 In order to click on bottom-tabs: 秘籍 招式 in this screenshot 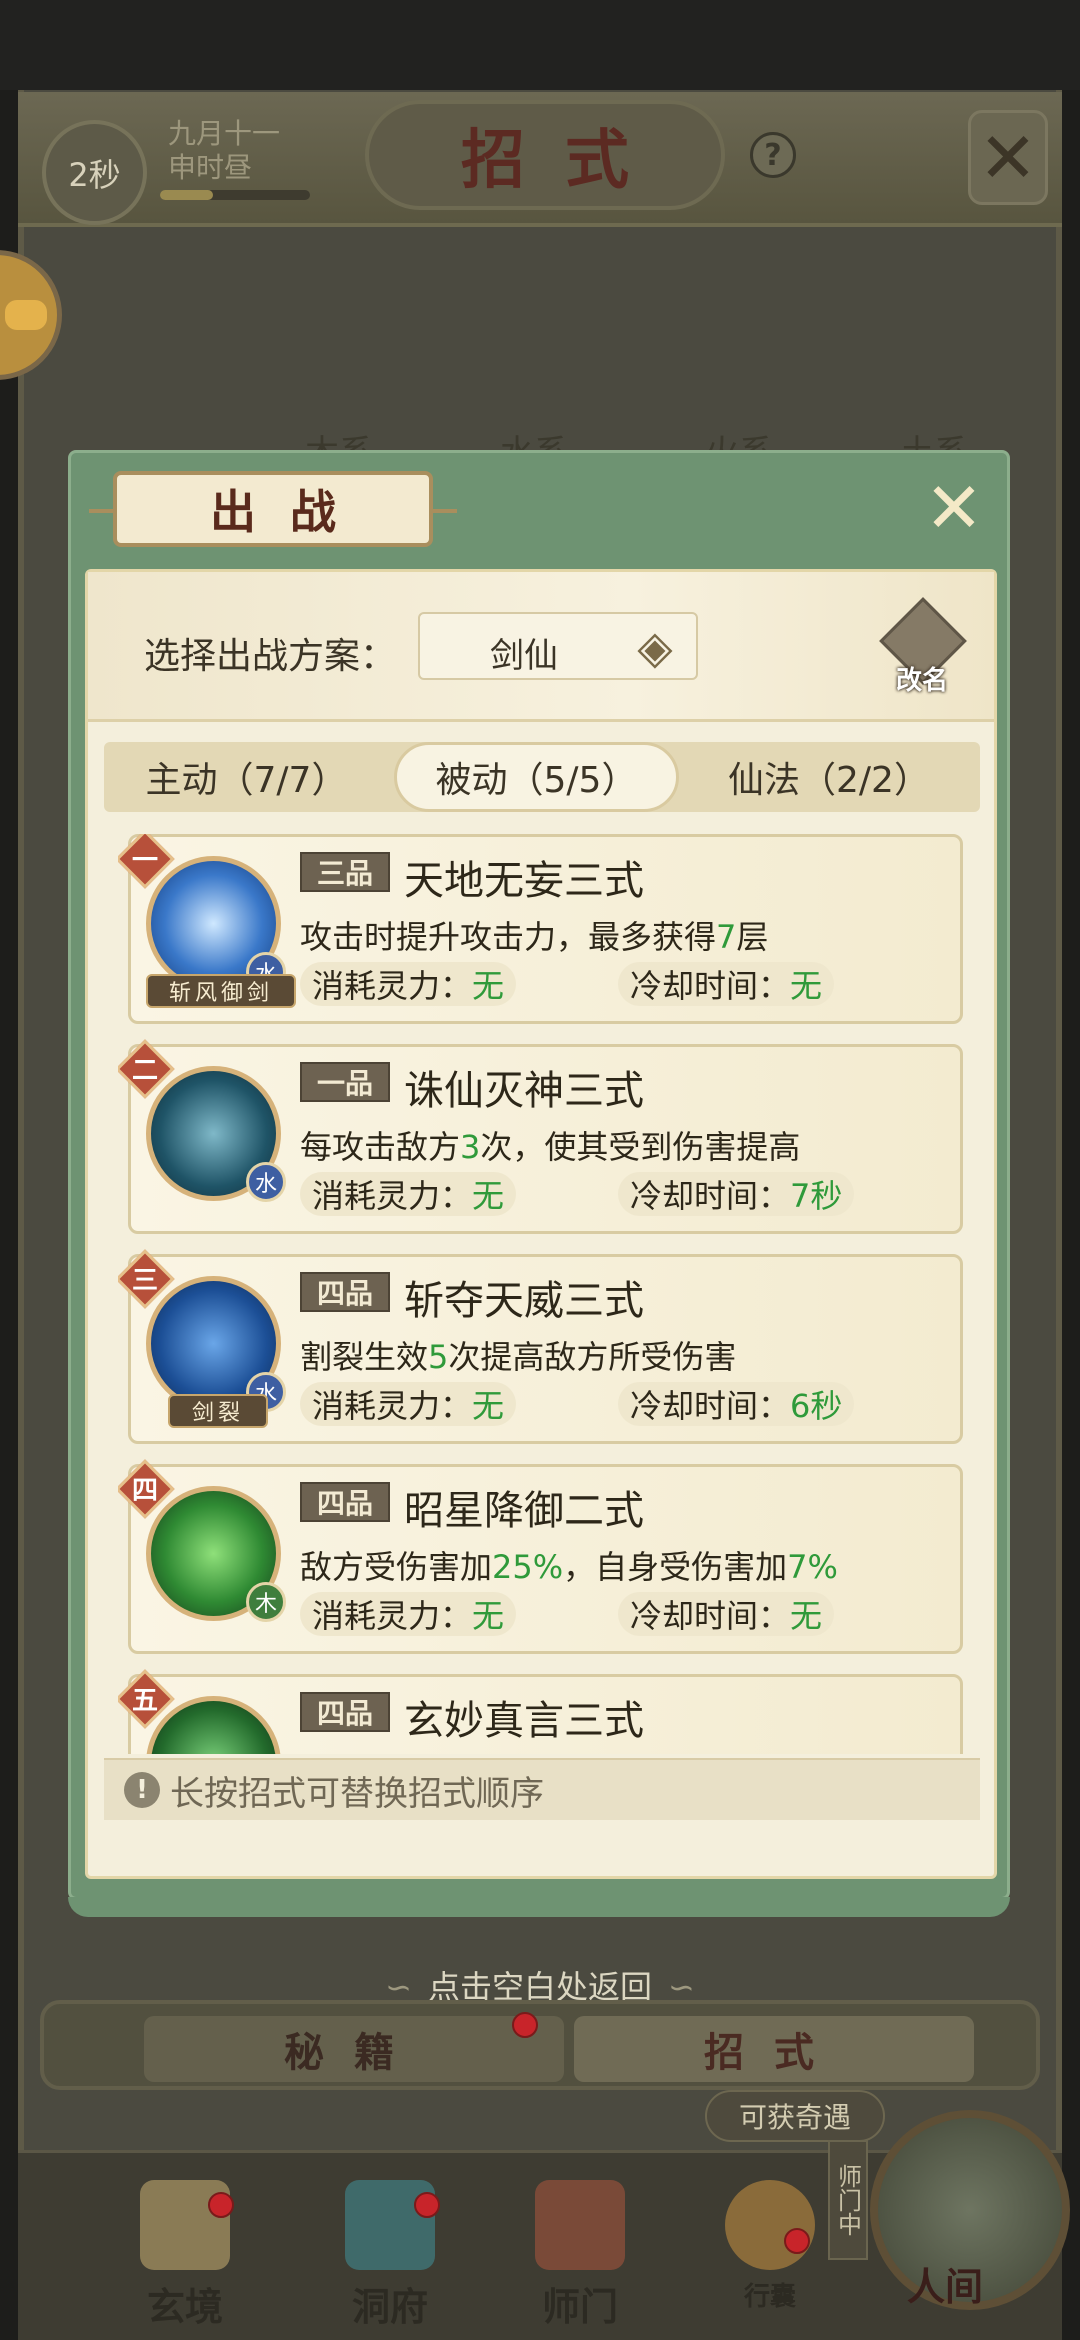, I will do `click(540, 2045)`.